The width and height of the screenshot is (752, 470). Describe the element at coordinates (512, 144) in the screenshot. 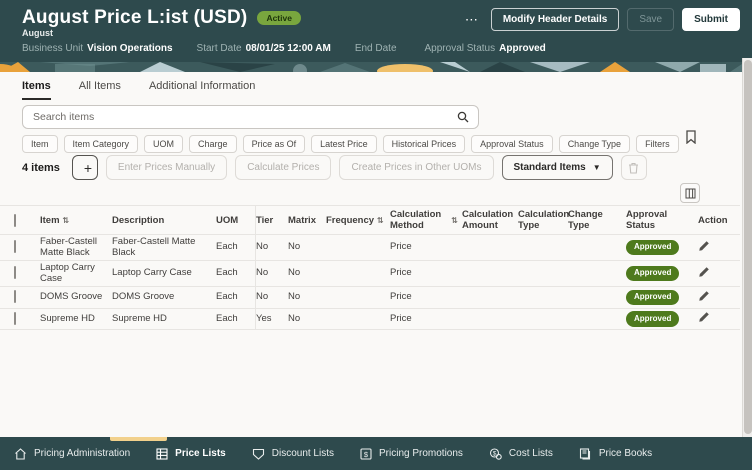

I see `chip-approval-status: Approval Status` at that location.